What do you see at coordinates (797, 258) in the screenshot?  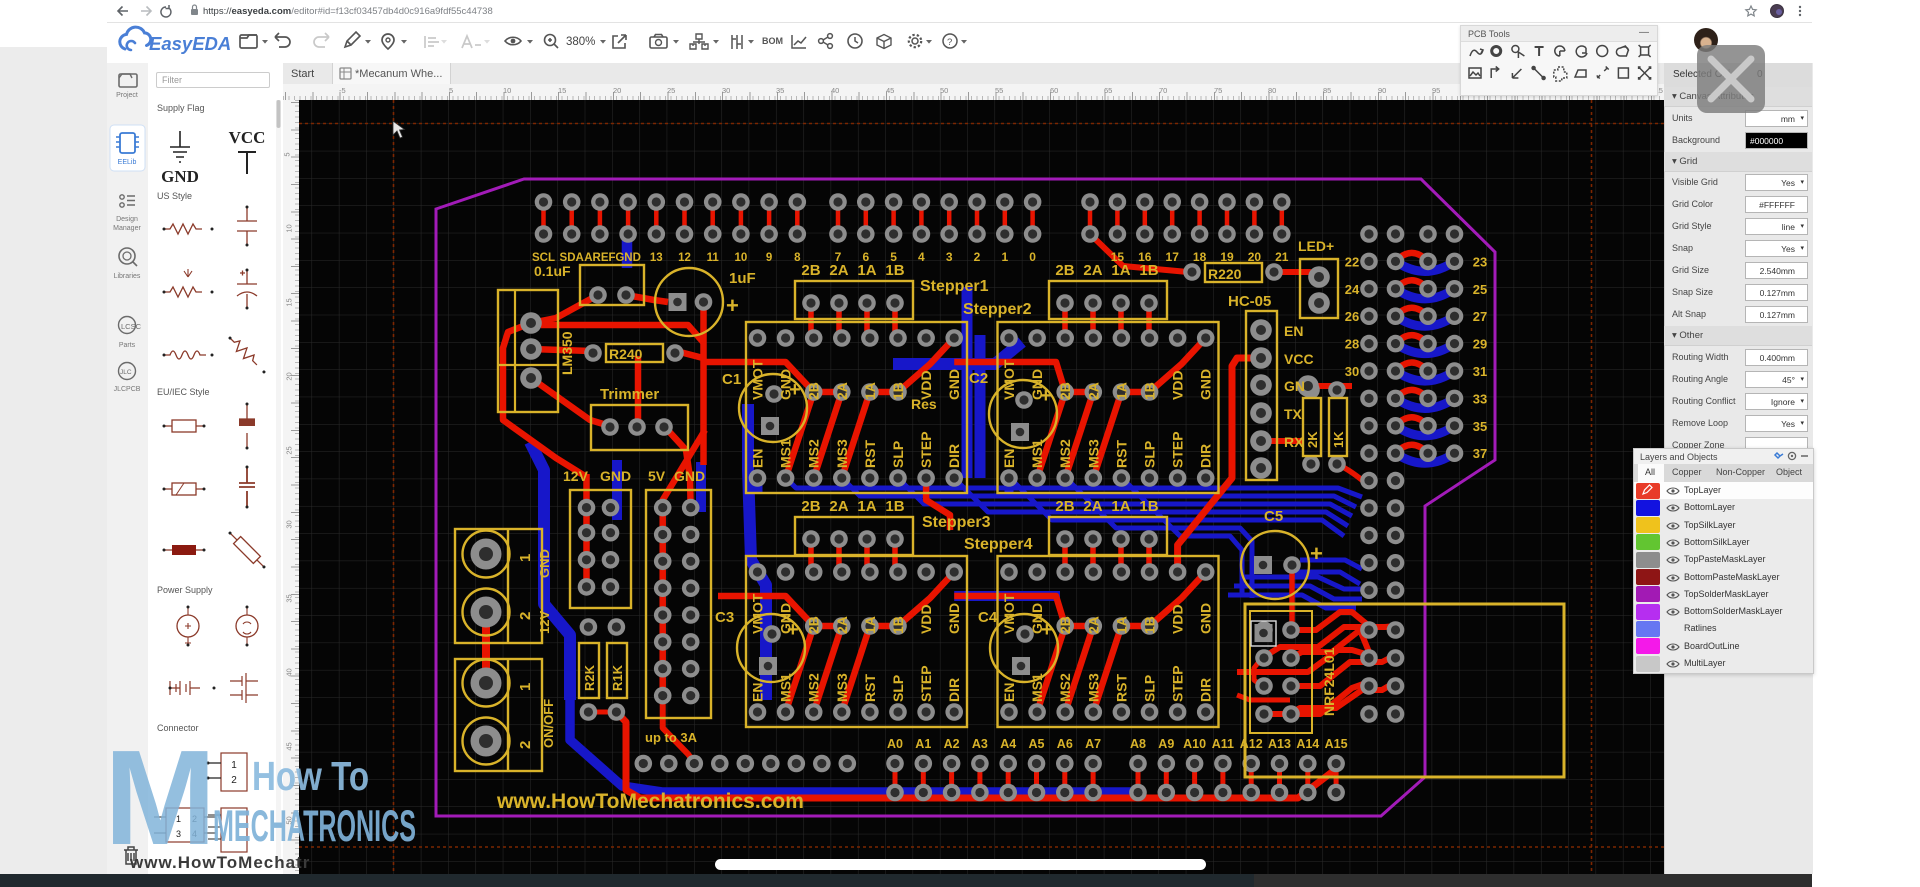 I see `svg-text: 8` at bounding box center [797, 258].